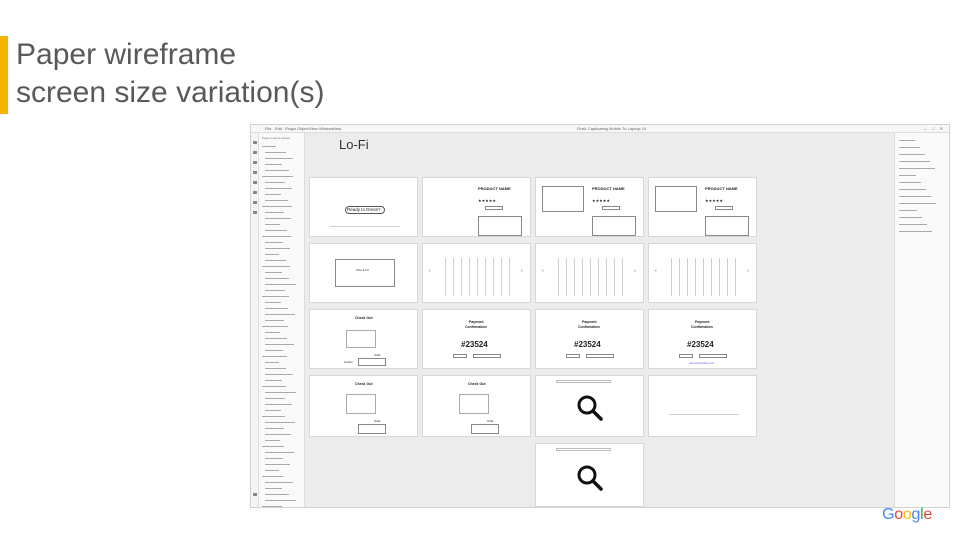  What do you see at coordinates (934, 128) in the screenshot?
I see `window-controls: — □ ✕` at bounding box center [934, 128].